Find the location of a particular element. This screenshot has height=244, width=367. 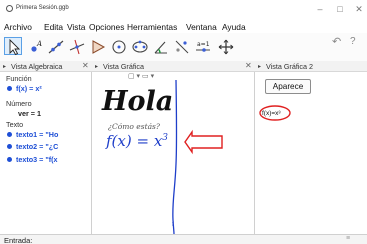

move-view-icon is located at coordinates (226, 47).